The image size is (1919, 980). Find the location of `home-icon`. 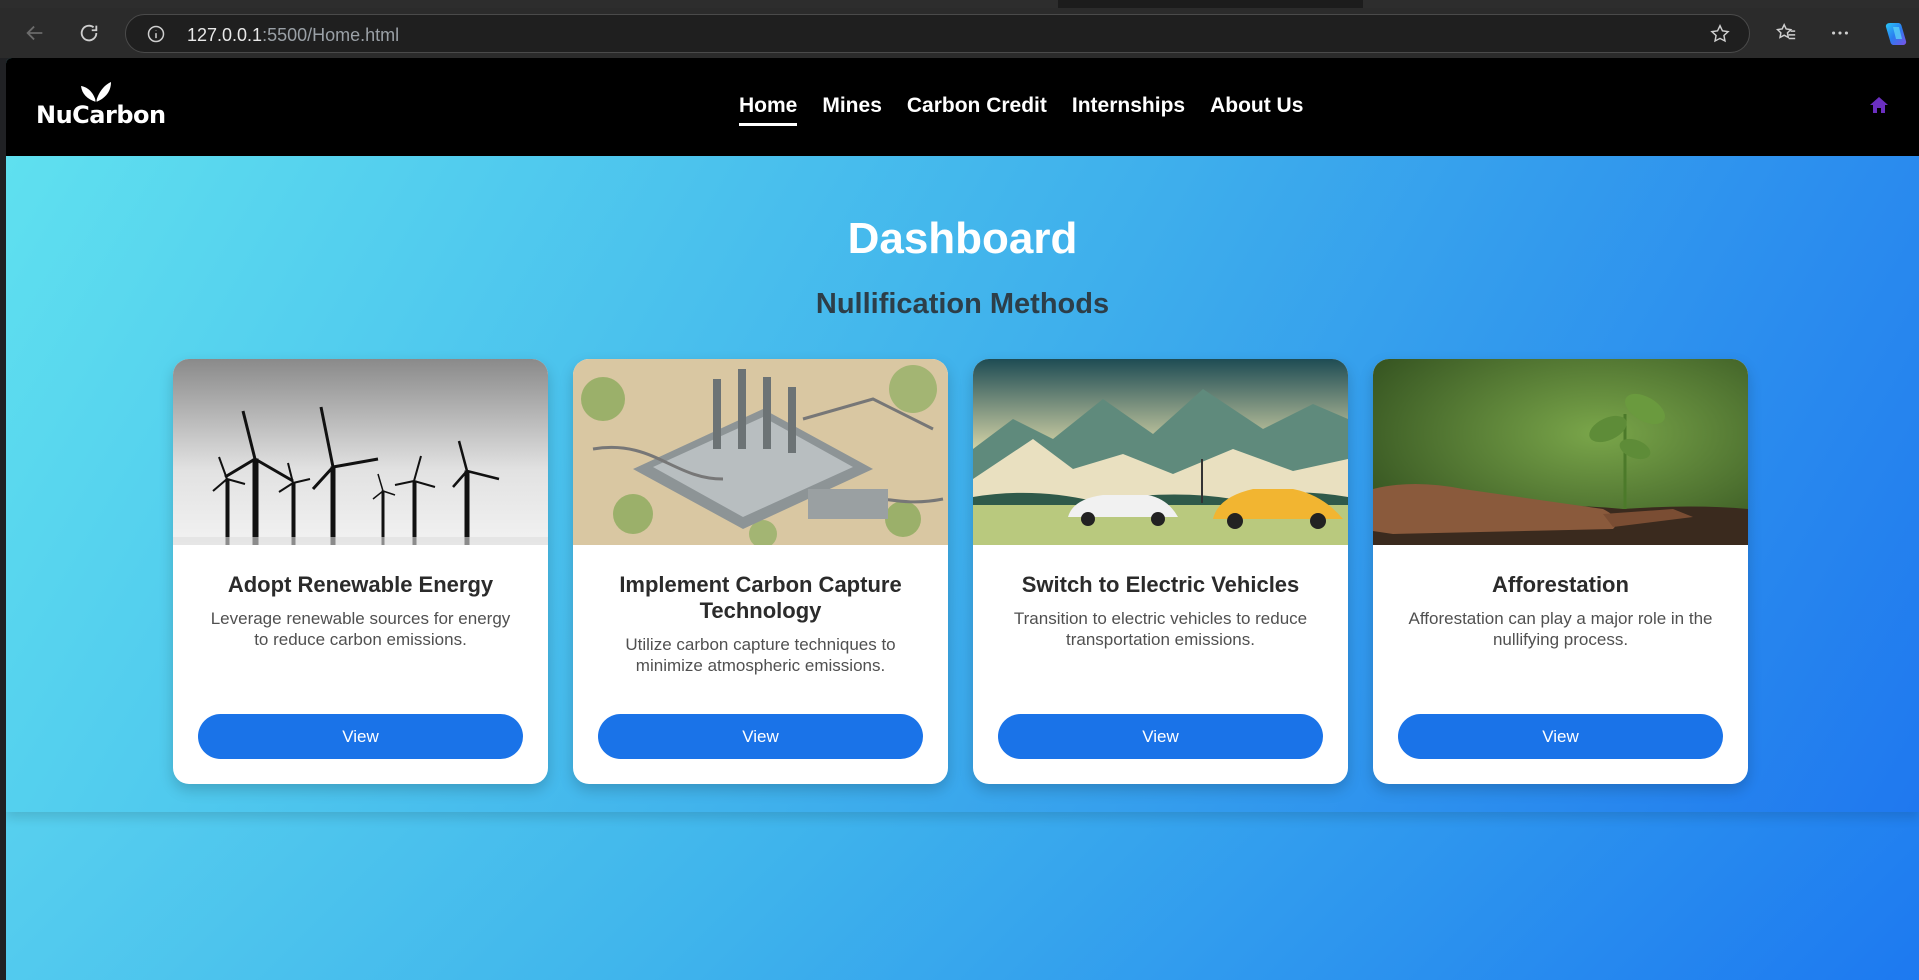

home-icon is located at coordinates (1879, 105).